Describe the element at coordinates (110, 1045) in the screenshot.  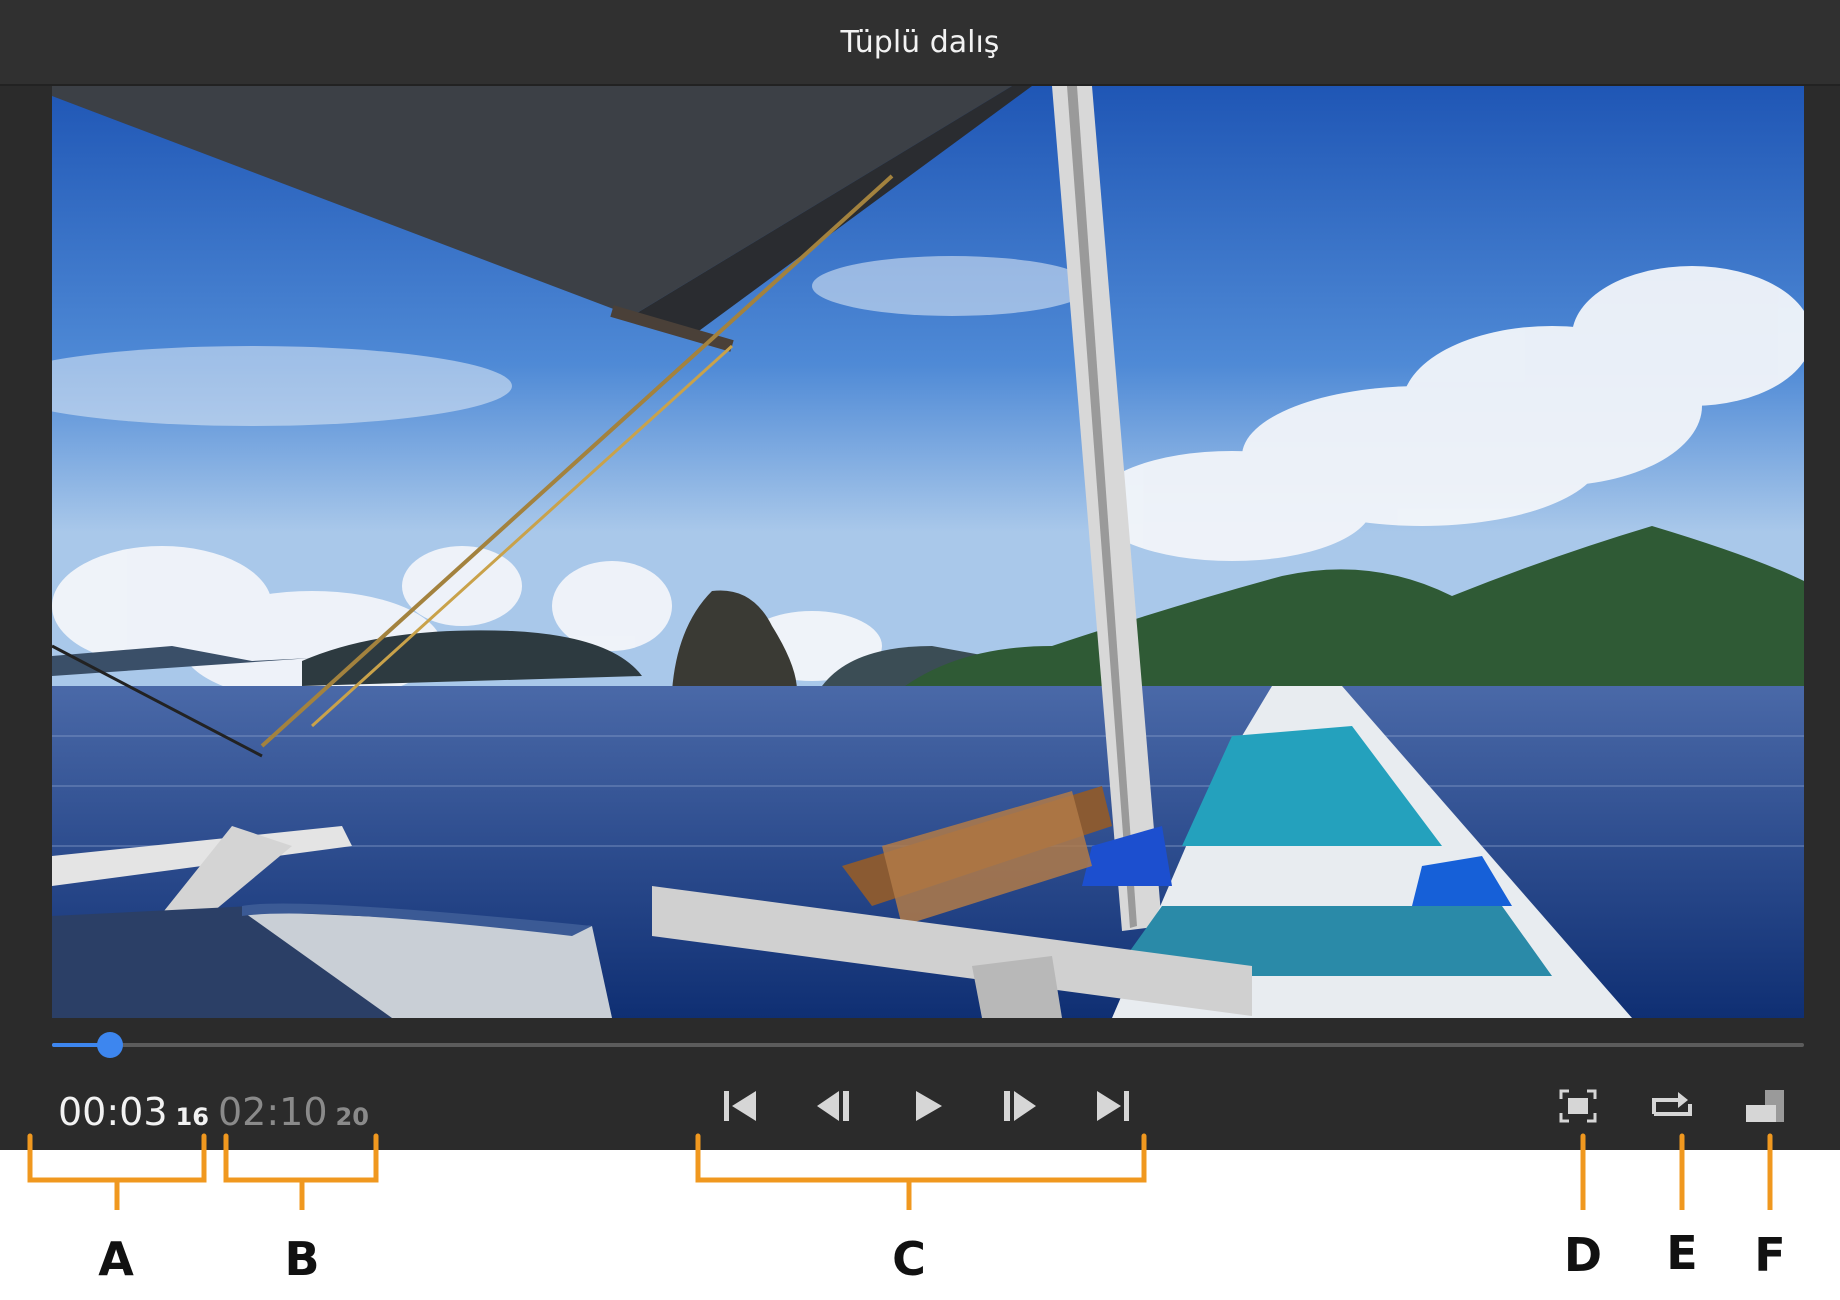
I see `playhead-knob` at that location.